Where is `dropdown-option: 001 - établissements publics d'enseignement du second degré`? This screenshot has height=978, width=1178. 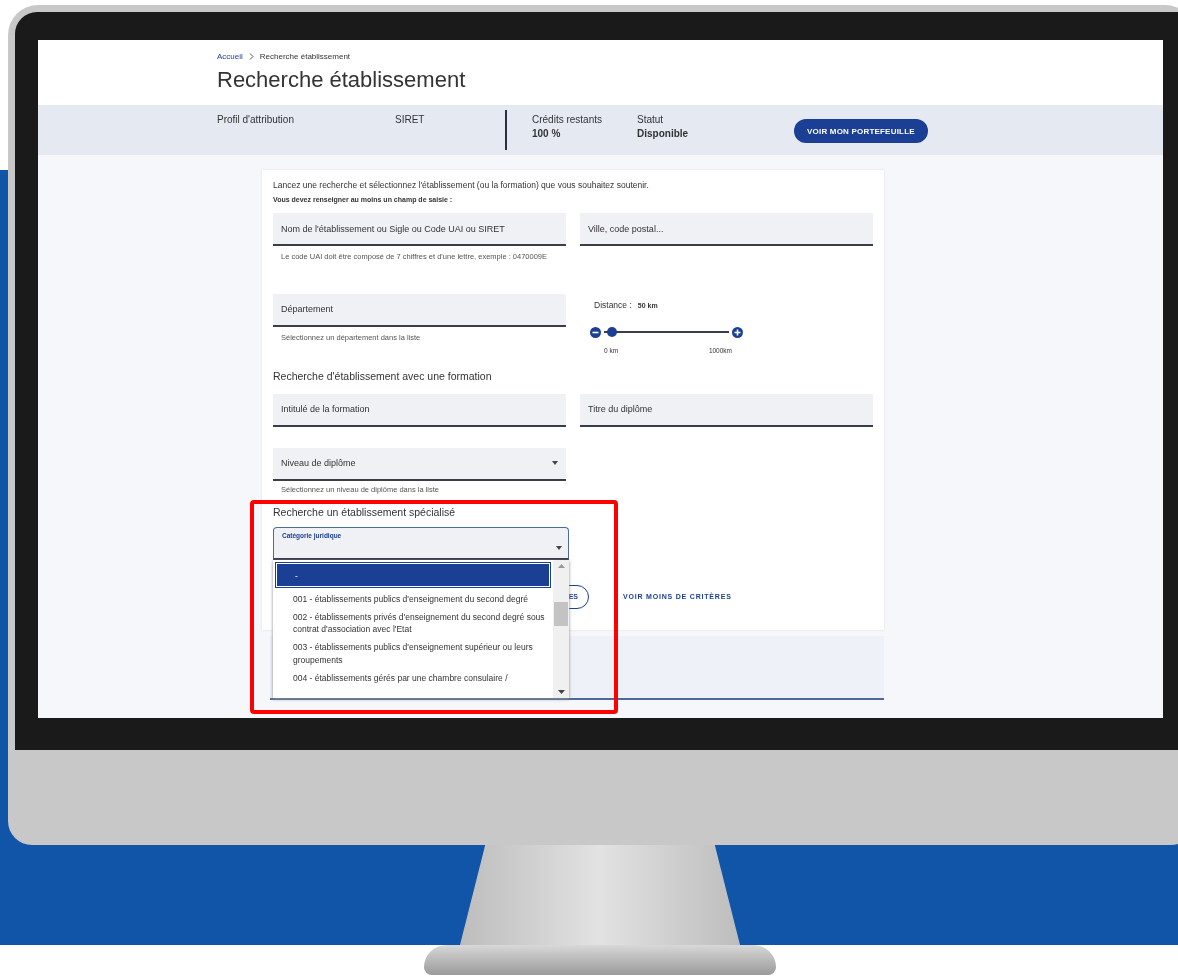
dropdown-option: 001 - établissements publics d'enseignement du second degré is located at coordinates (413, 598).